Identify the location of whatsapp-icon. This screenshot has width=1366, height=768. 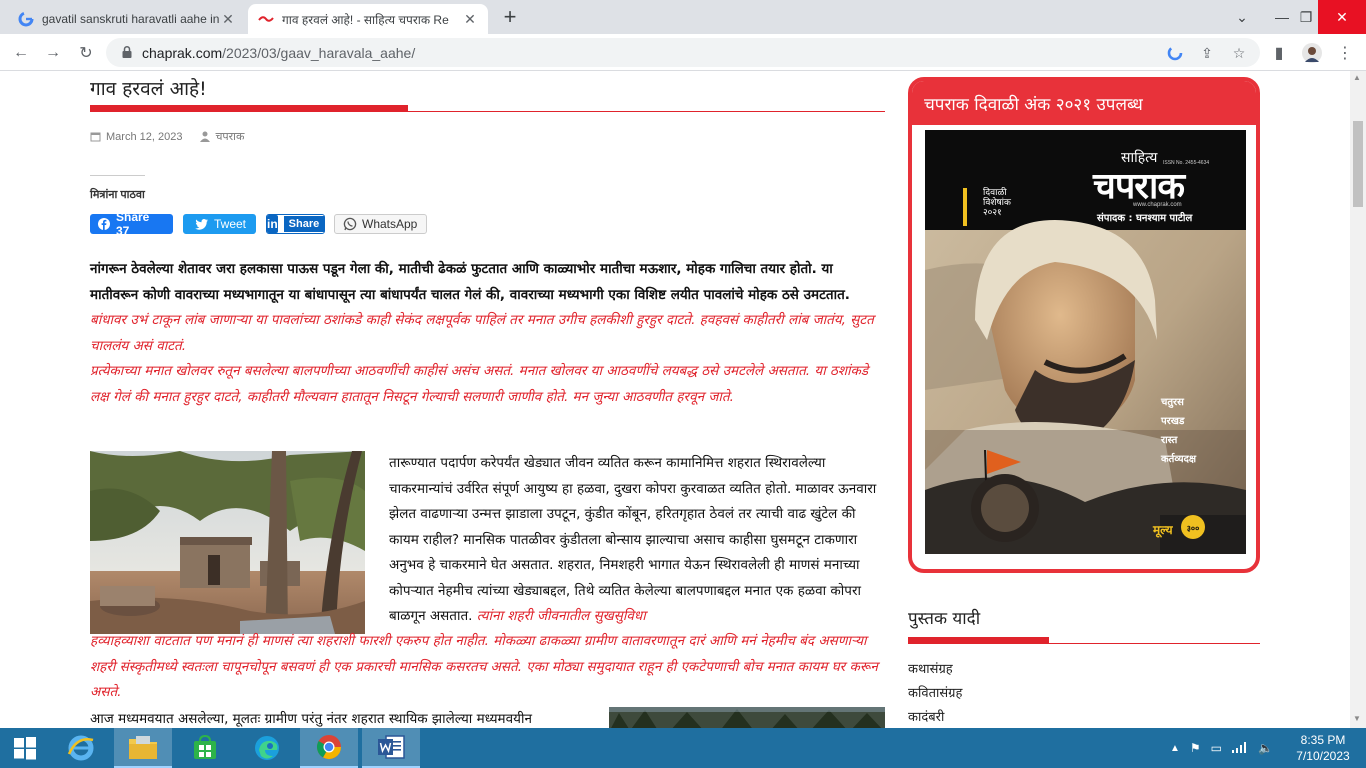
(350, 224).